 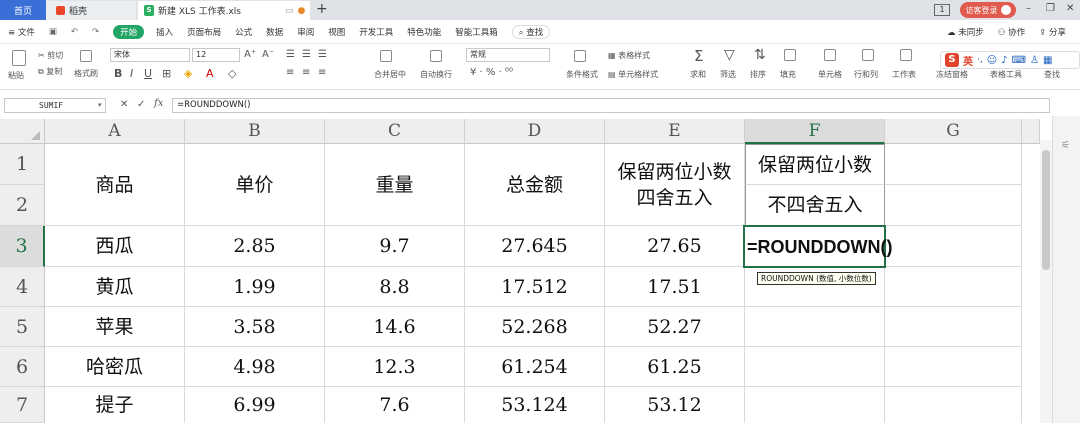 I want to click on ime-skin-icon: ♙, so click(x=1034, y=60).